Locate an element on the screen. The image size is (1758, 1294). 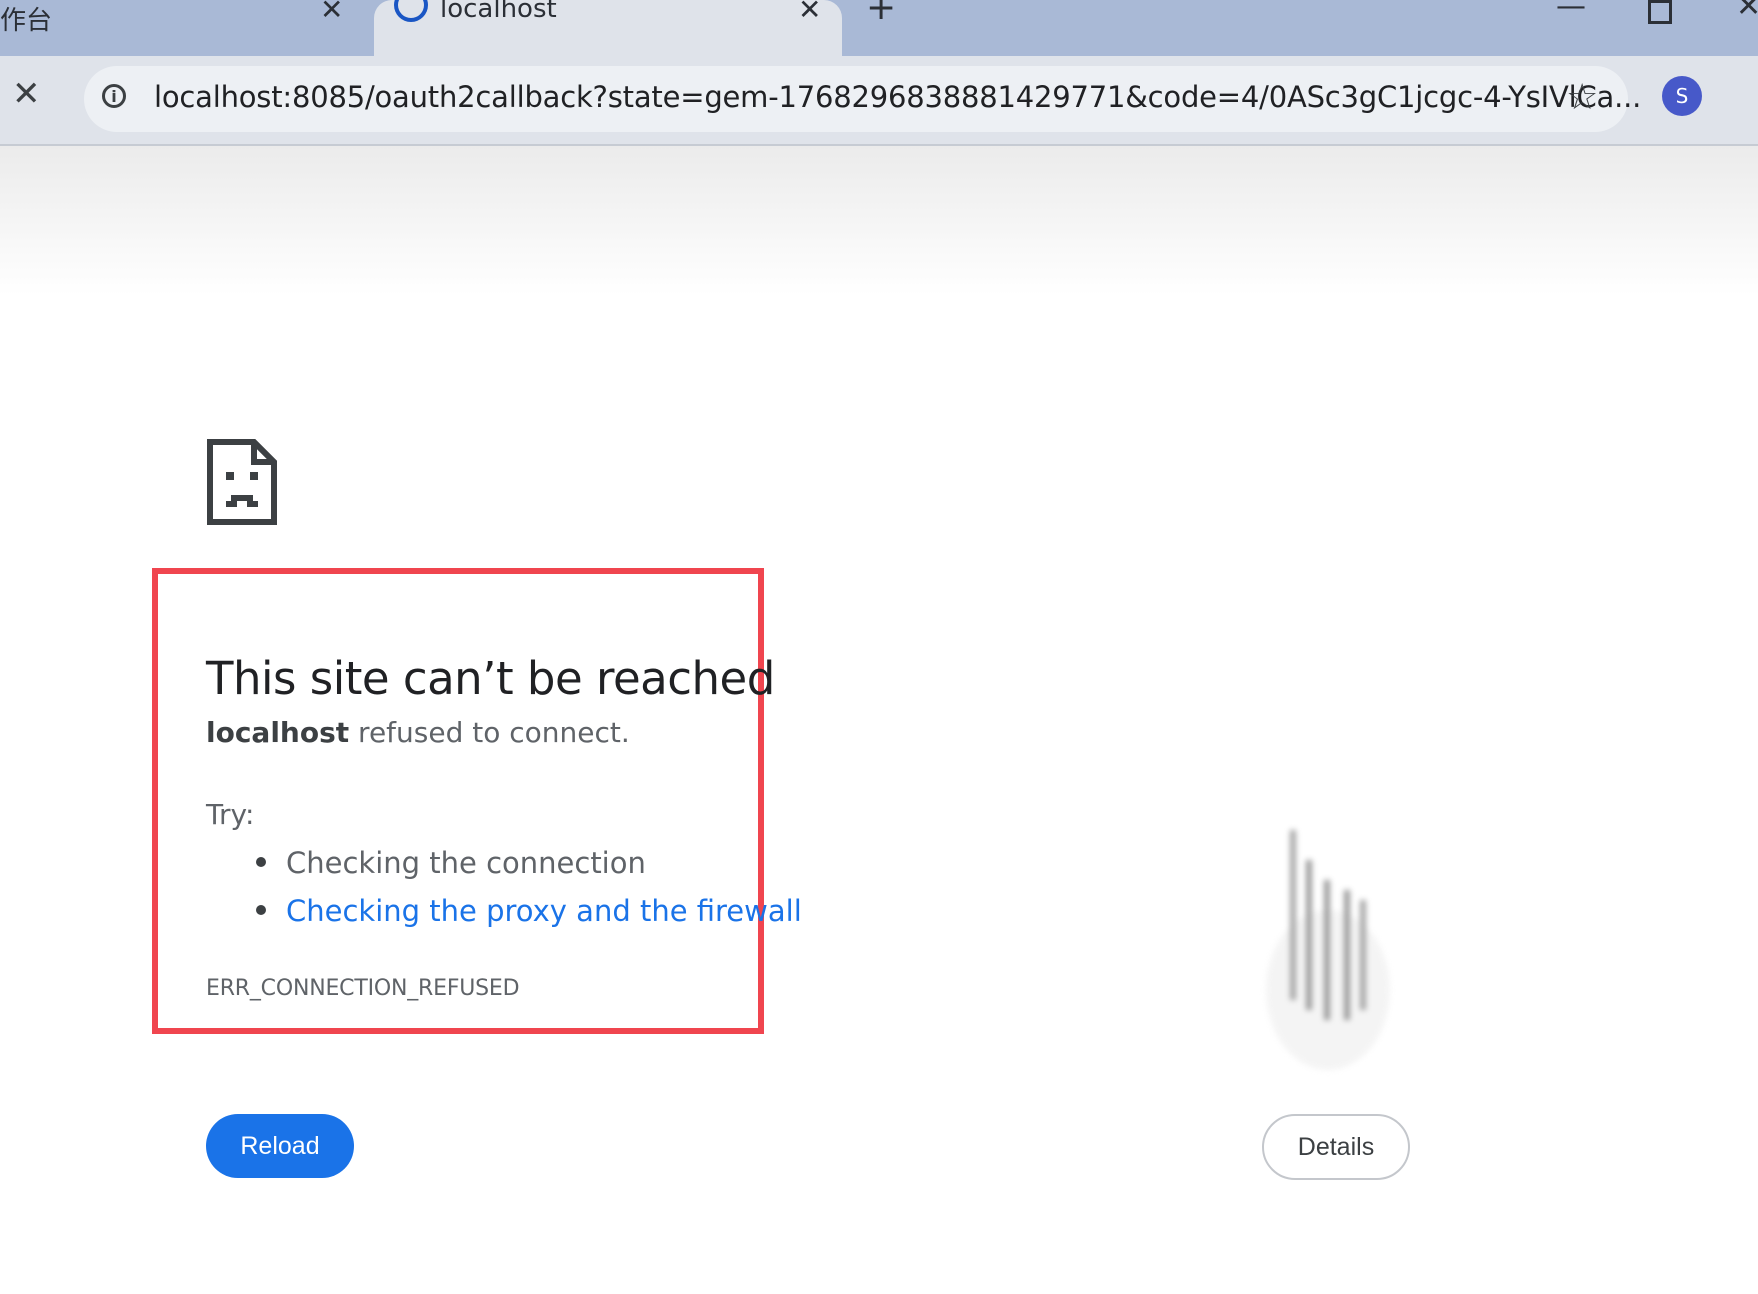
suggestion-text: Checking the connection is located at coordinates (466, 863).